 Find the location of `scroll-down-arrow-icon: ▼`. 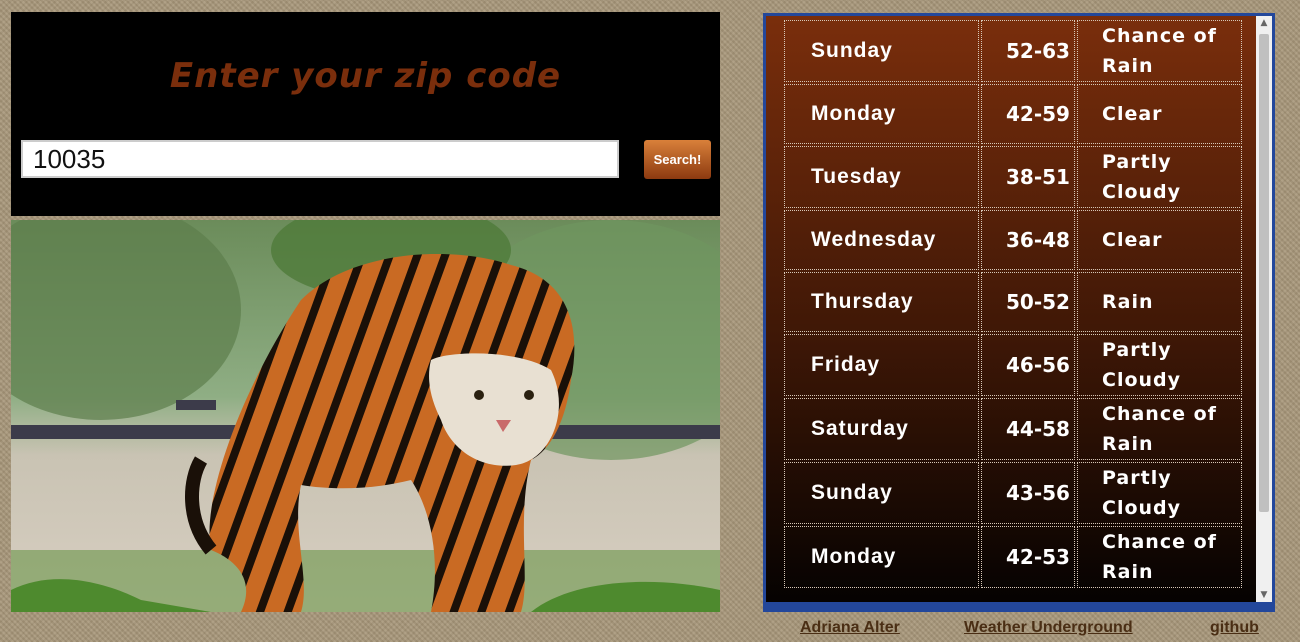

scroll-down-arrow-icon: ▼ is located at coordinates (1264, 595).